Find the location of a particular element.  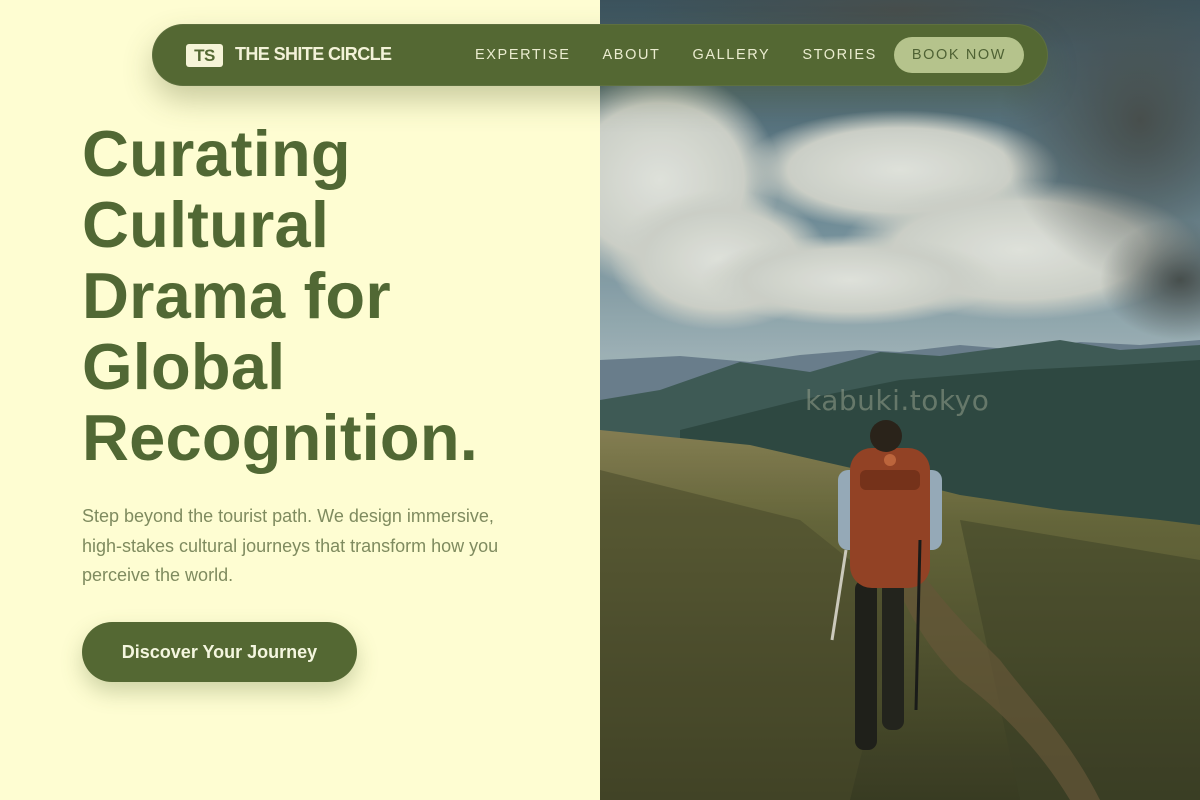

logo-badge: TS is located at coordinates (204, 55).